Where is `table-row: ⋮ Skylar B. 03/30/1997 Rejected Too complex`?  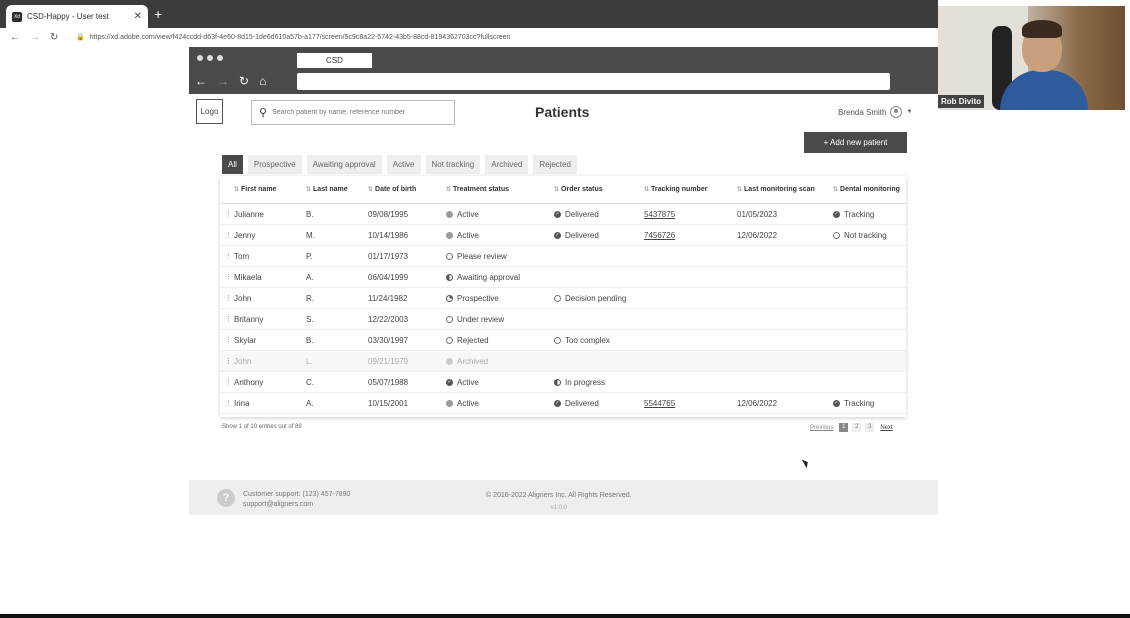 table-row: ⋮ Skylar B. 03/30/1997 Rejected Too complex is located at coordinates (563, 340).